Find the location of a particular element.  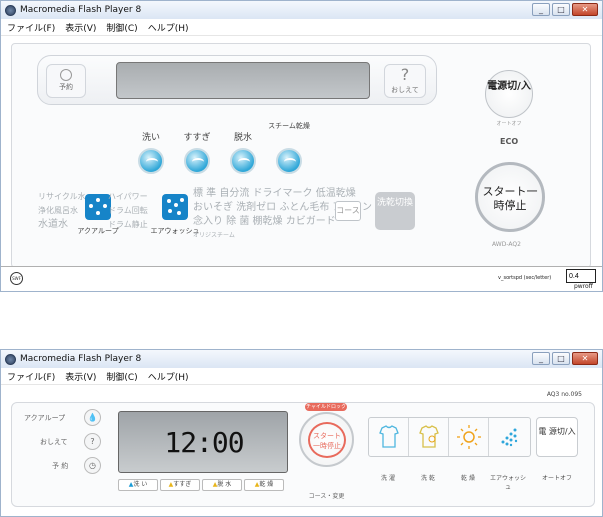

steam-dry-label: スチーム乾燥 is located at coordinates (289, 126).